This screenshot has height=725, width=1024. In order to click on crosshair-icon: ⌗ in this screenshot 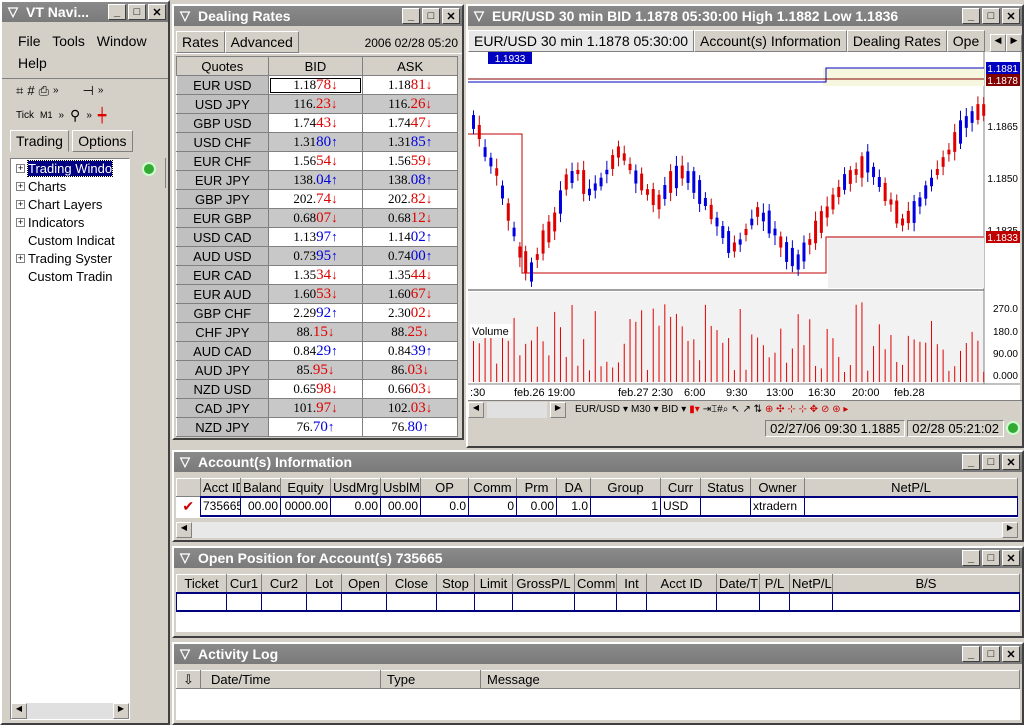, I will do `click(19, 91)`.